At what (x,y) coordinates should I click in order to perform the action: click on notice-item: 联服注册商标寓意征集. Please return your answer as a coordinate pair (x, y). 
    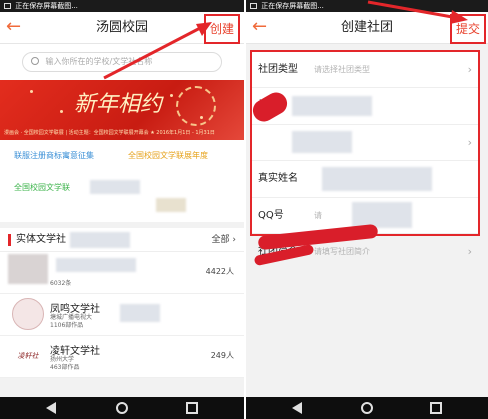
    Looking at the image, I should click on (54, 155).